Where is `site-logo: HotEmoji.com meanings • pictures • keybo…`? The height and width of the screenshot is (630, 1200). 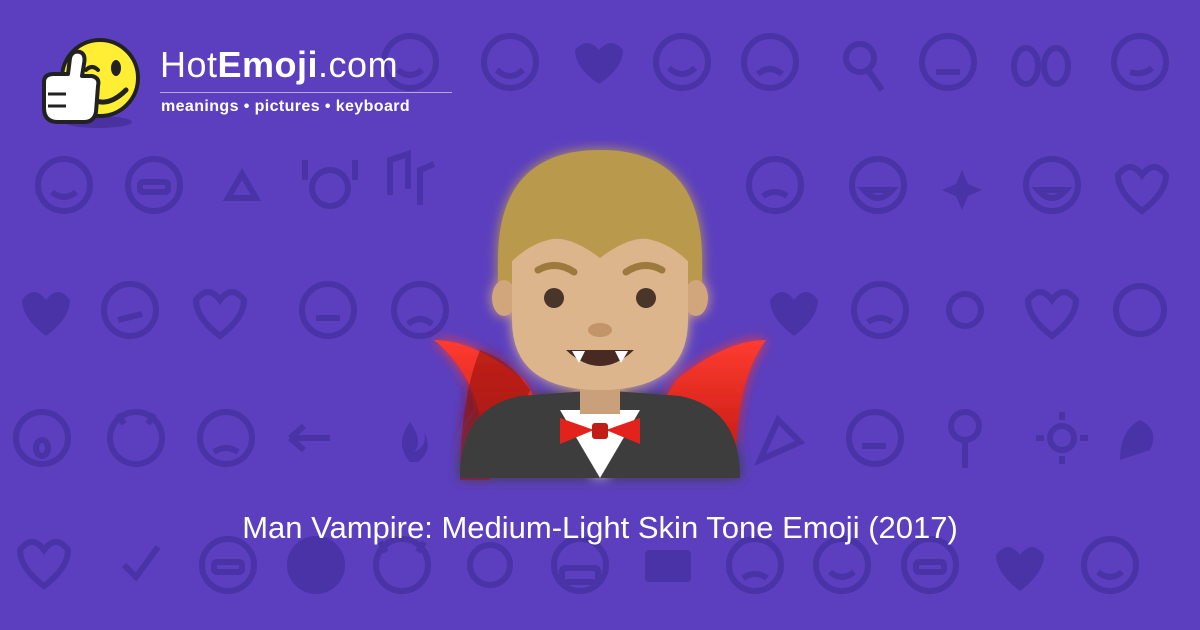
site-logo: HotEmoji.com meanings • pictures • keybo… is located at coordinates (253, 84).